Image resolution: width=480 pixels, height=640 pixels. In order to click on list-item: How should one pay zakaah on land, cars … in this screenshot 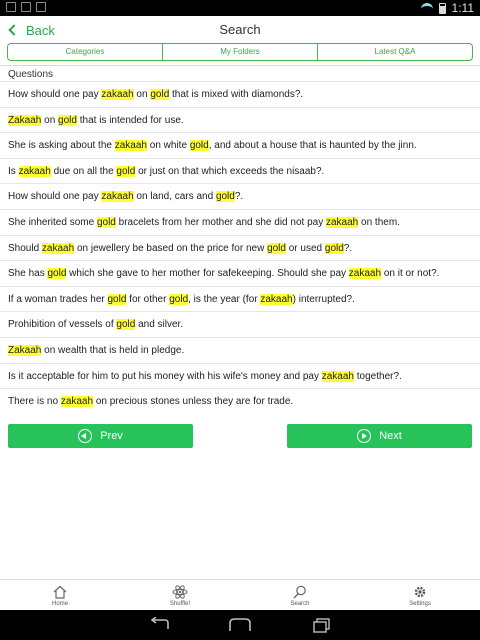, I will do `click(240, 196)`.